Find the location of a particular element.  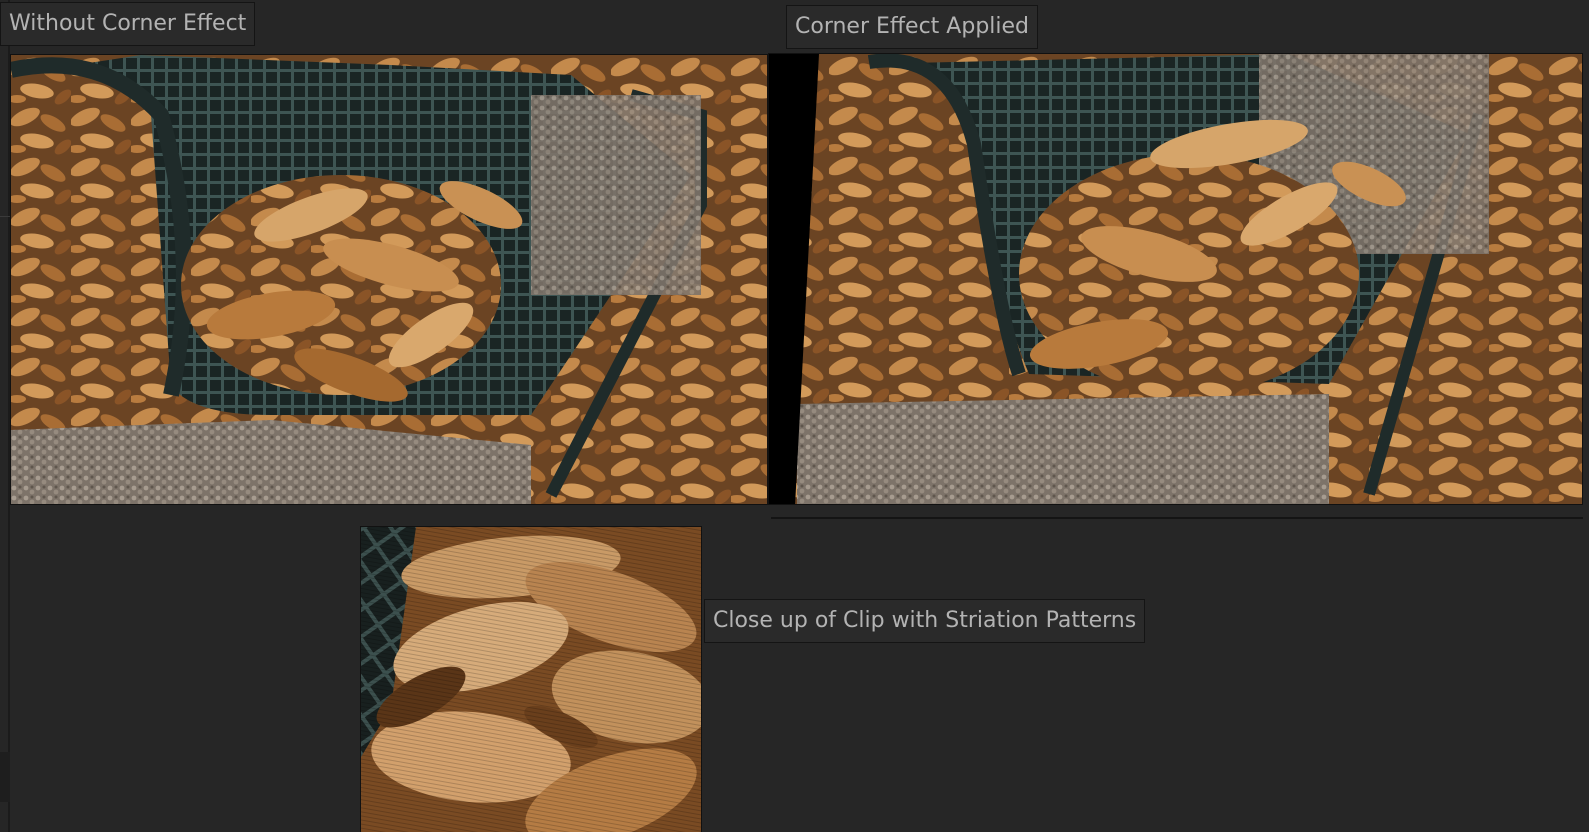

label-corner-effect-applied: Corner Effect Applied is located at coordinates (912, 27).